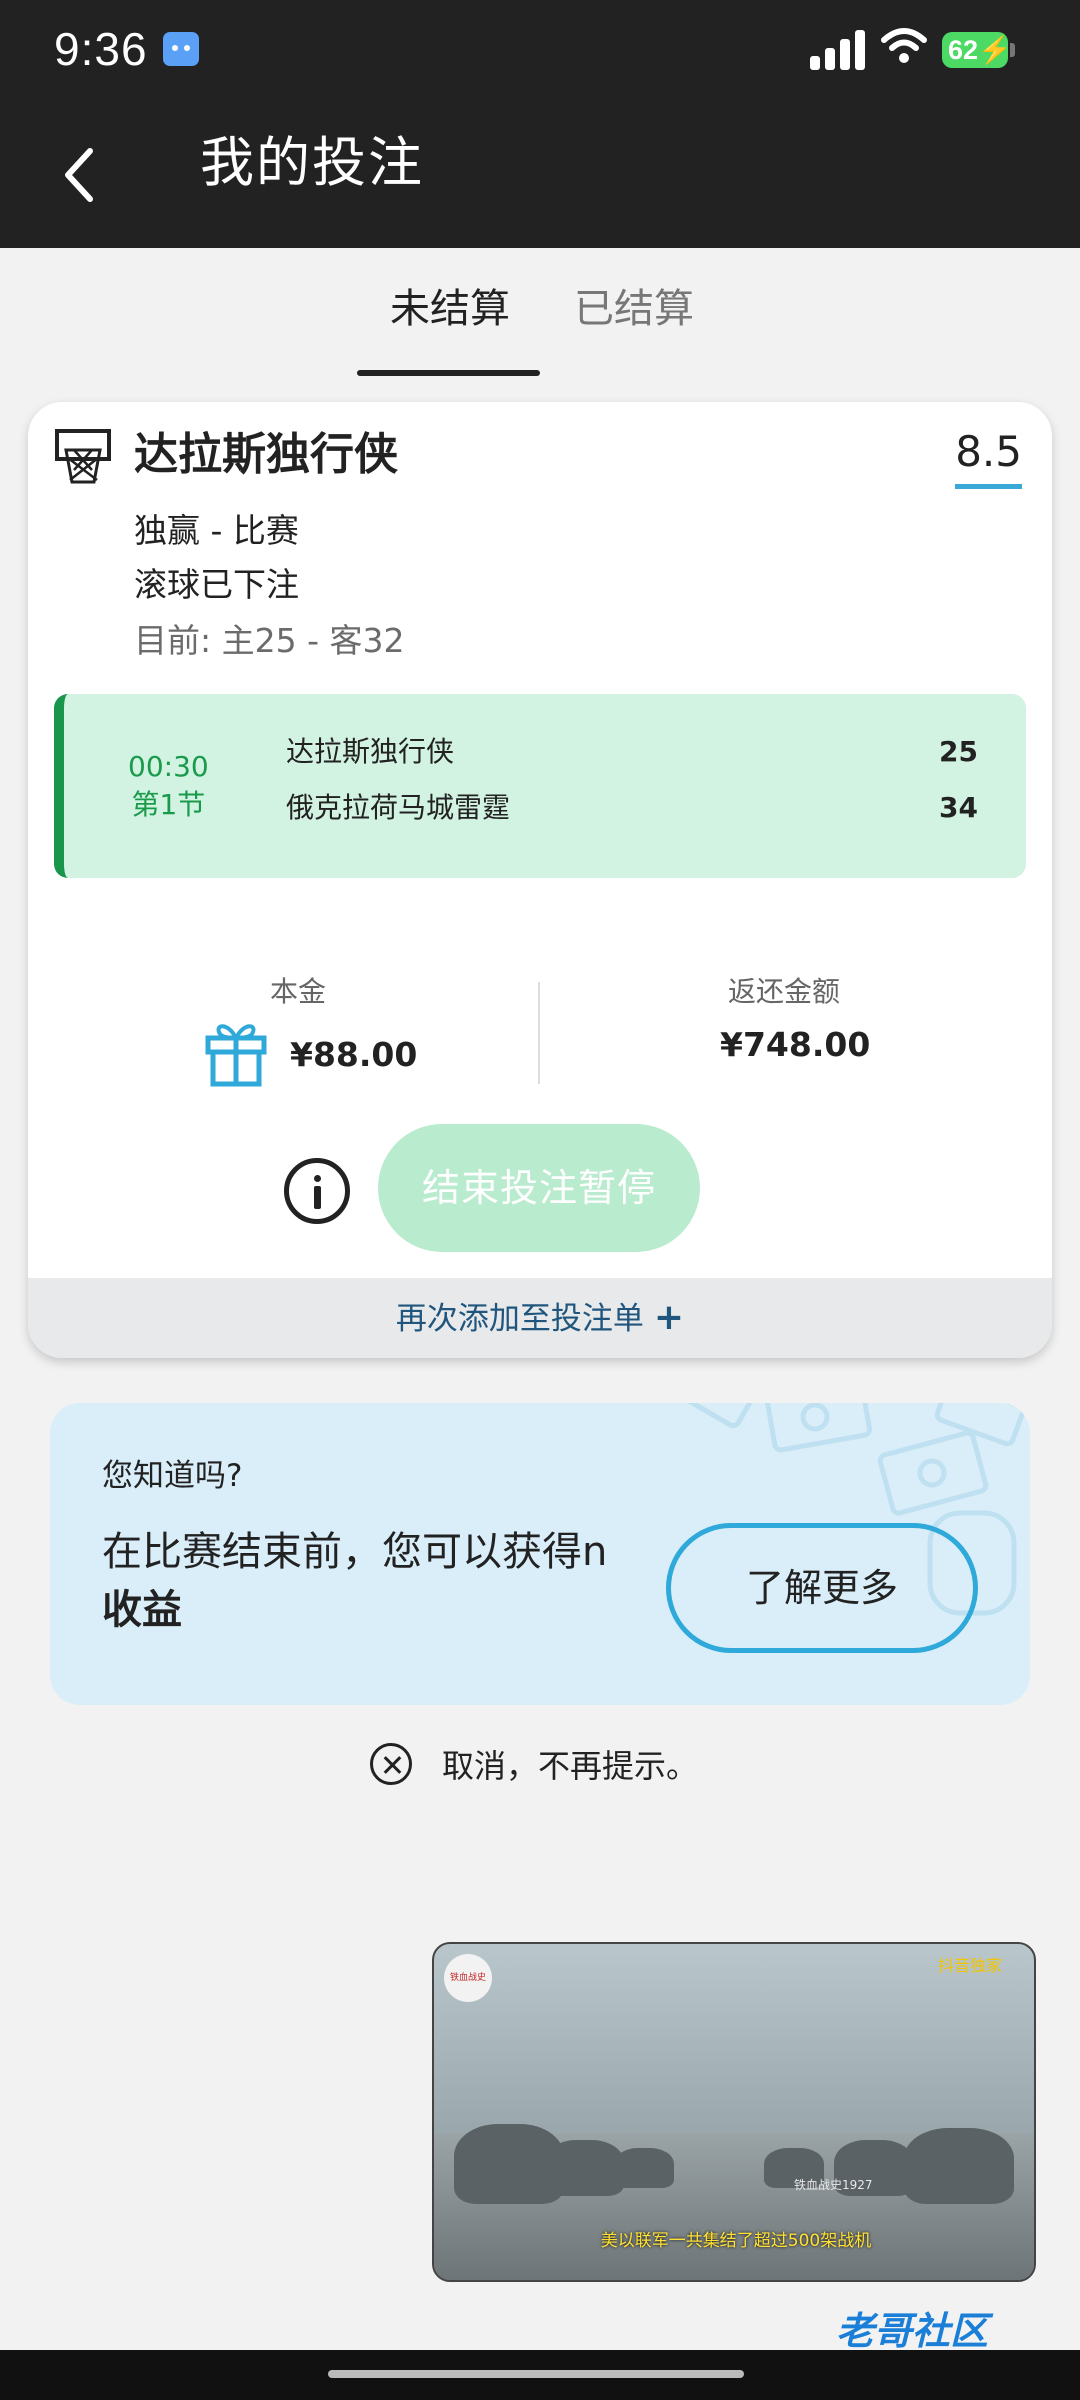  Describe the element at coordinates (312, 162) in the screenshot. I see `page-title: 我的投注` at that location.